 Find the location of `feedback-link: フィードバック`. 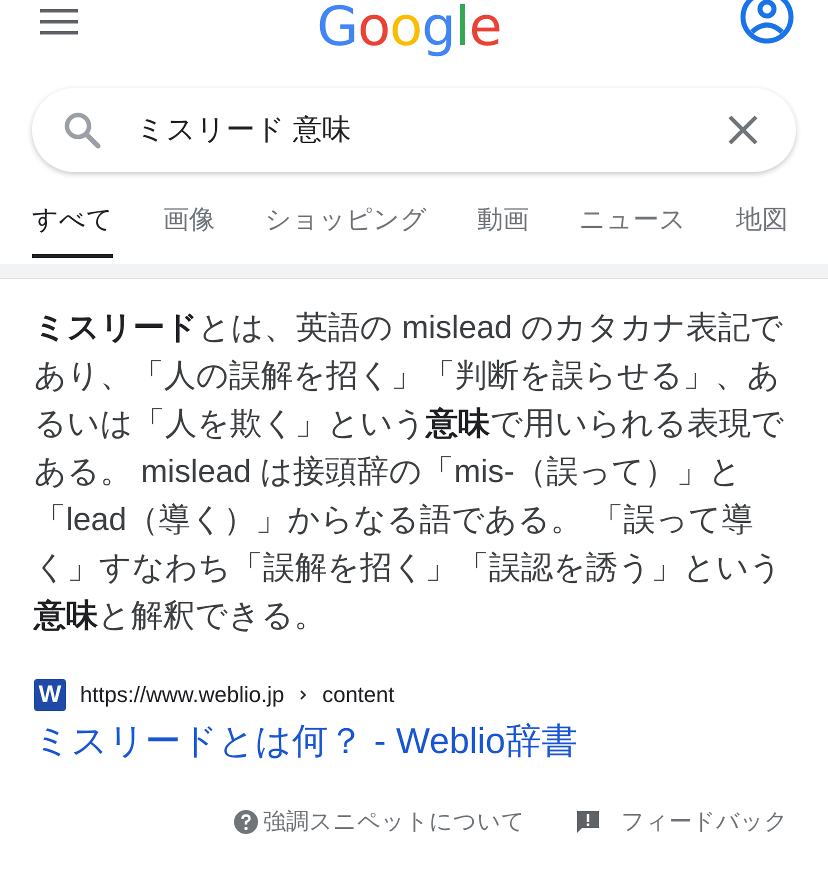

feedback-link: フィードバック is located at coordinates (681, 821).